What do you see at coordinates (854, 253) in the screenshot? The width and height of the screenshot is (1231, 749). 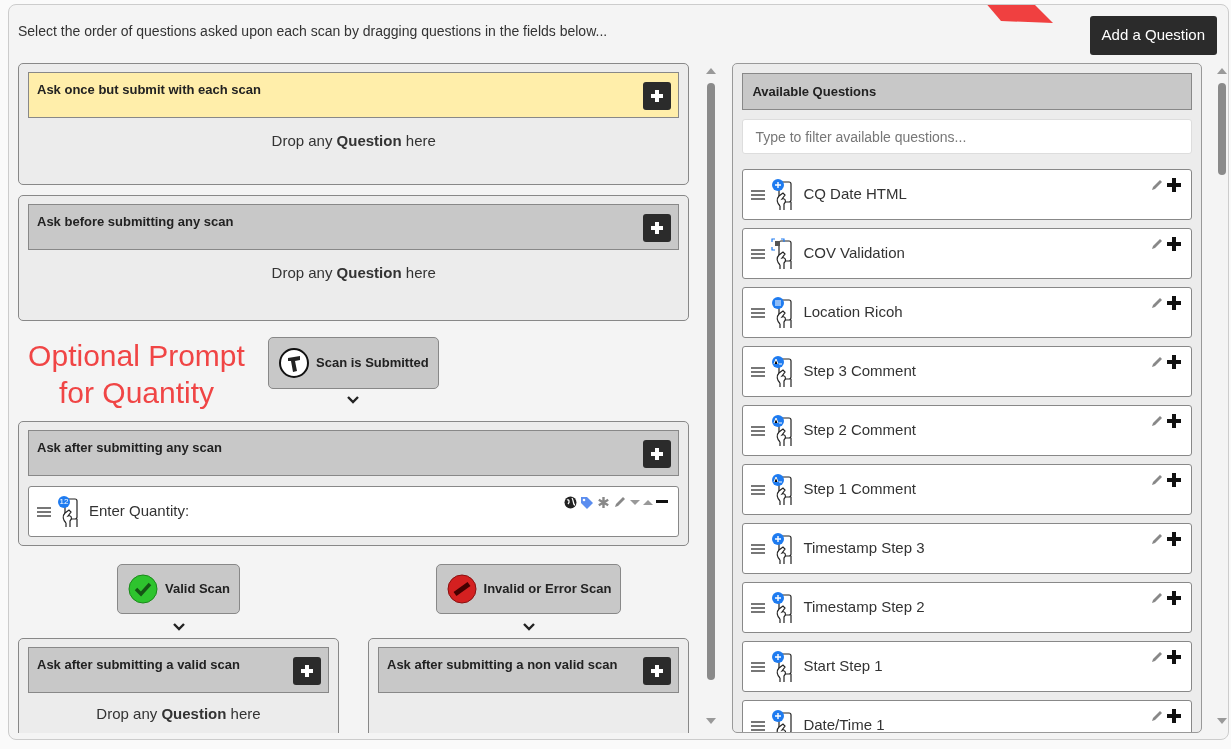 I see `question-label: COV Validation` at bounding box center [854, 253].